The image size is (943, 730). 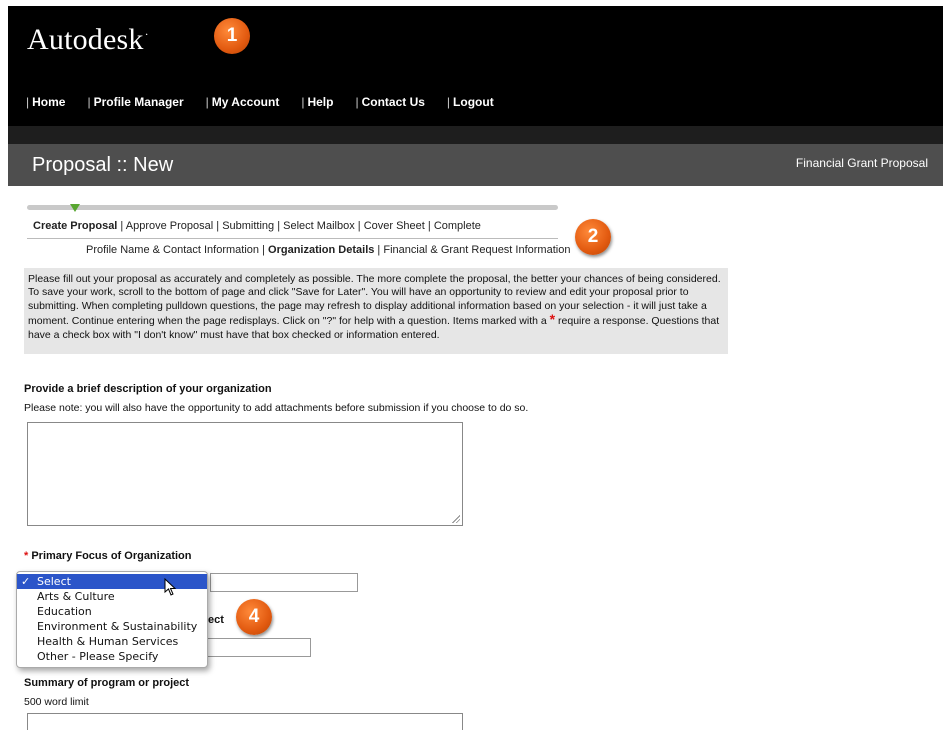 I want to click on nav-contact-us: | Contact Us, so click(x=389, y=102).